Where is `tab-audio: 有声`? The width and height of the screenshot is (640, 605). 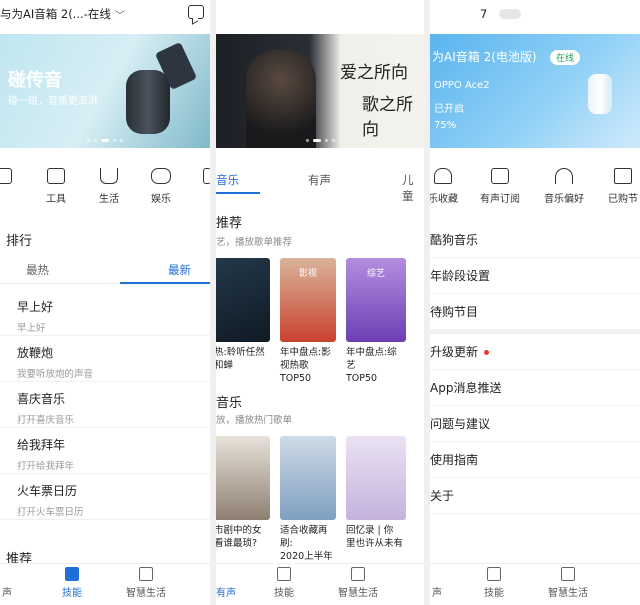
tab-audio: 有声 is located at coordinates (319, 180).